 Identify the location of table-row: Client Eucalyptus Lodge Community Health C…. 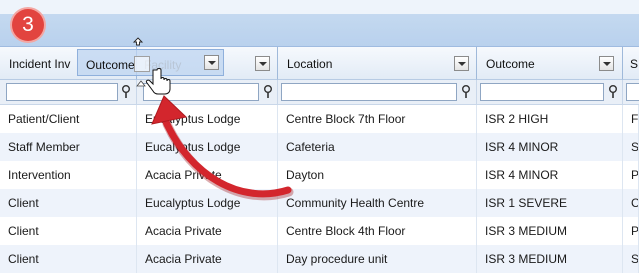
(319, 203).